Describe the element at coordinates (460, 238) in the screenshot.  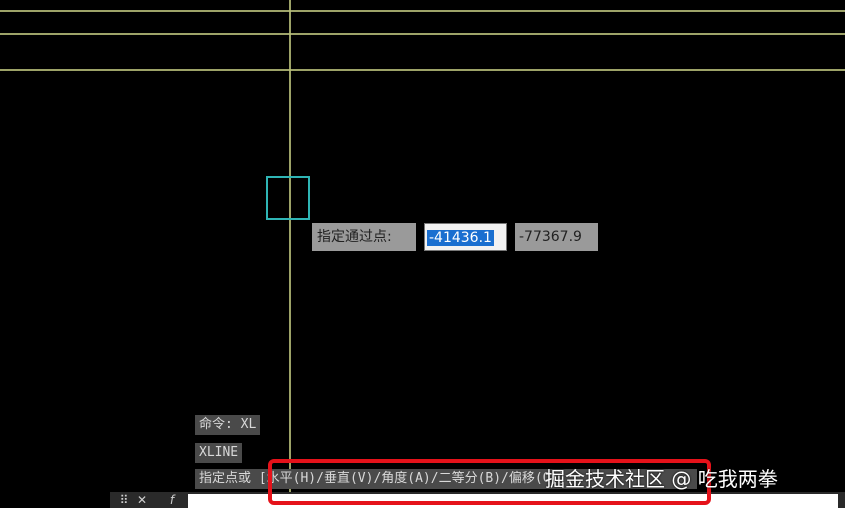
I see `x-value: -41436.1` at that location.